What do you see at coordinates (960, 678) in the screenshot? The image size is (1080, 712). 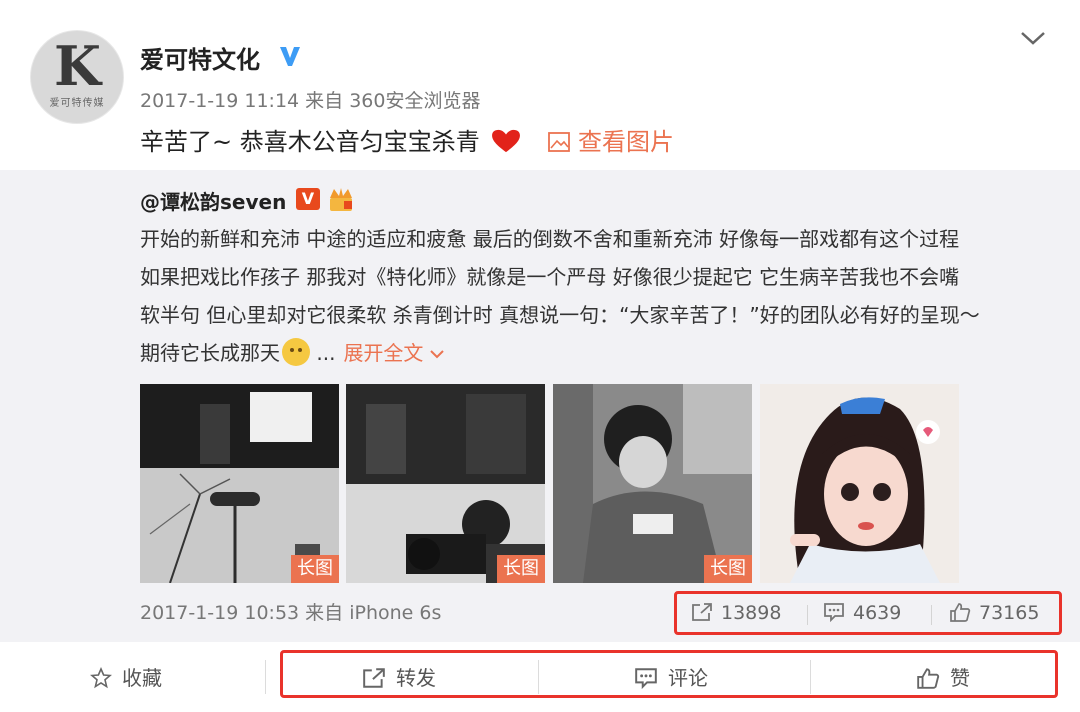 I see `like-label: 赞` at bounding box center [960, 678].